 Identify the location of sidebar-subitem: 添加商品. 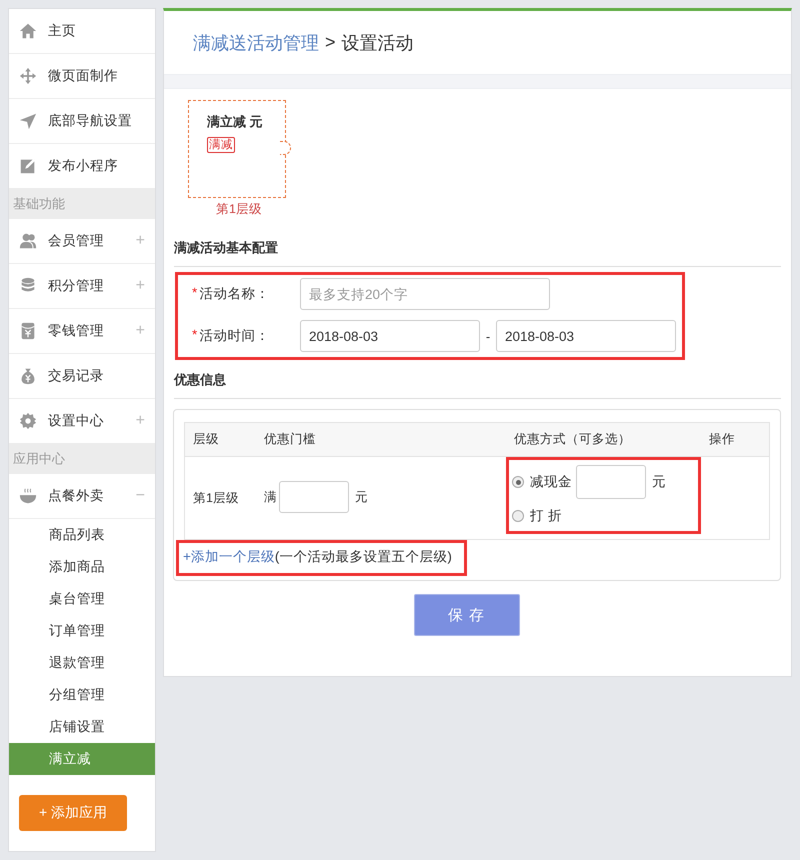
(82, 567).